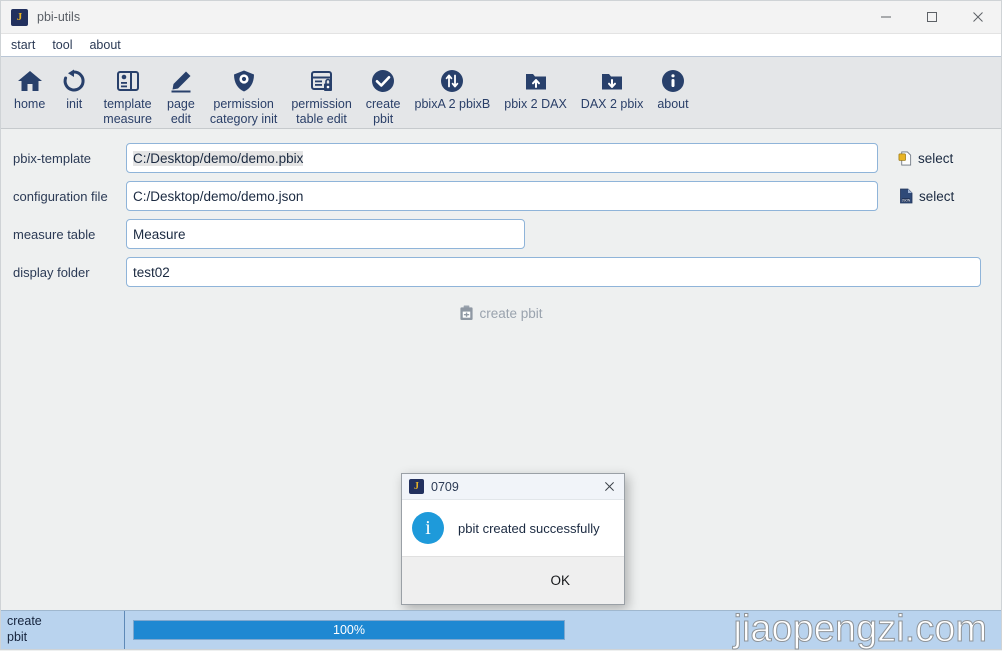 Image resolution: width=1002 pixels, height=651 pixels. I want to click on toolbar-button-permission-table-edit: permission table edit, so click(321, 95).